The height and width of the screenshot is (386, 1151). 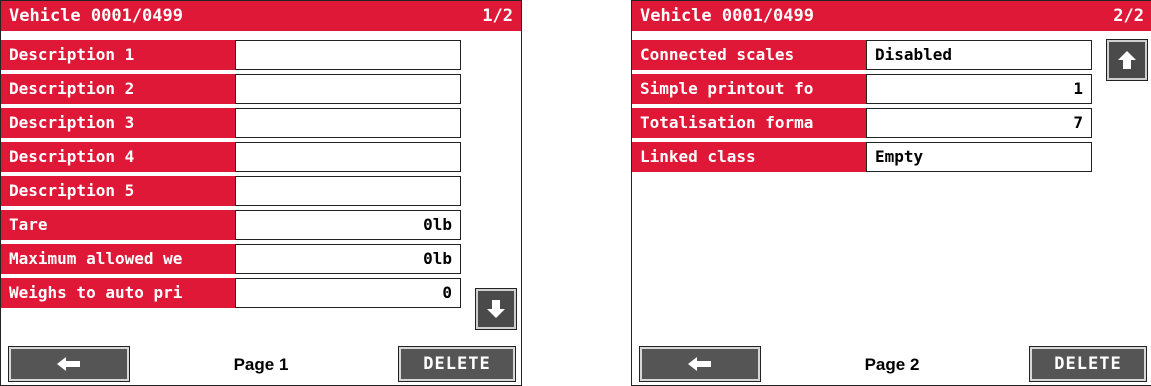 What do you see at coordinates (749, 55) in the screenshot?
I see `field-label: Connected scales` at bounding box center [749, 55].